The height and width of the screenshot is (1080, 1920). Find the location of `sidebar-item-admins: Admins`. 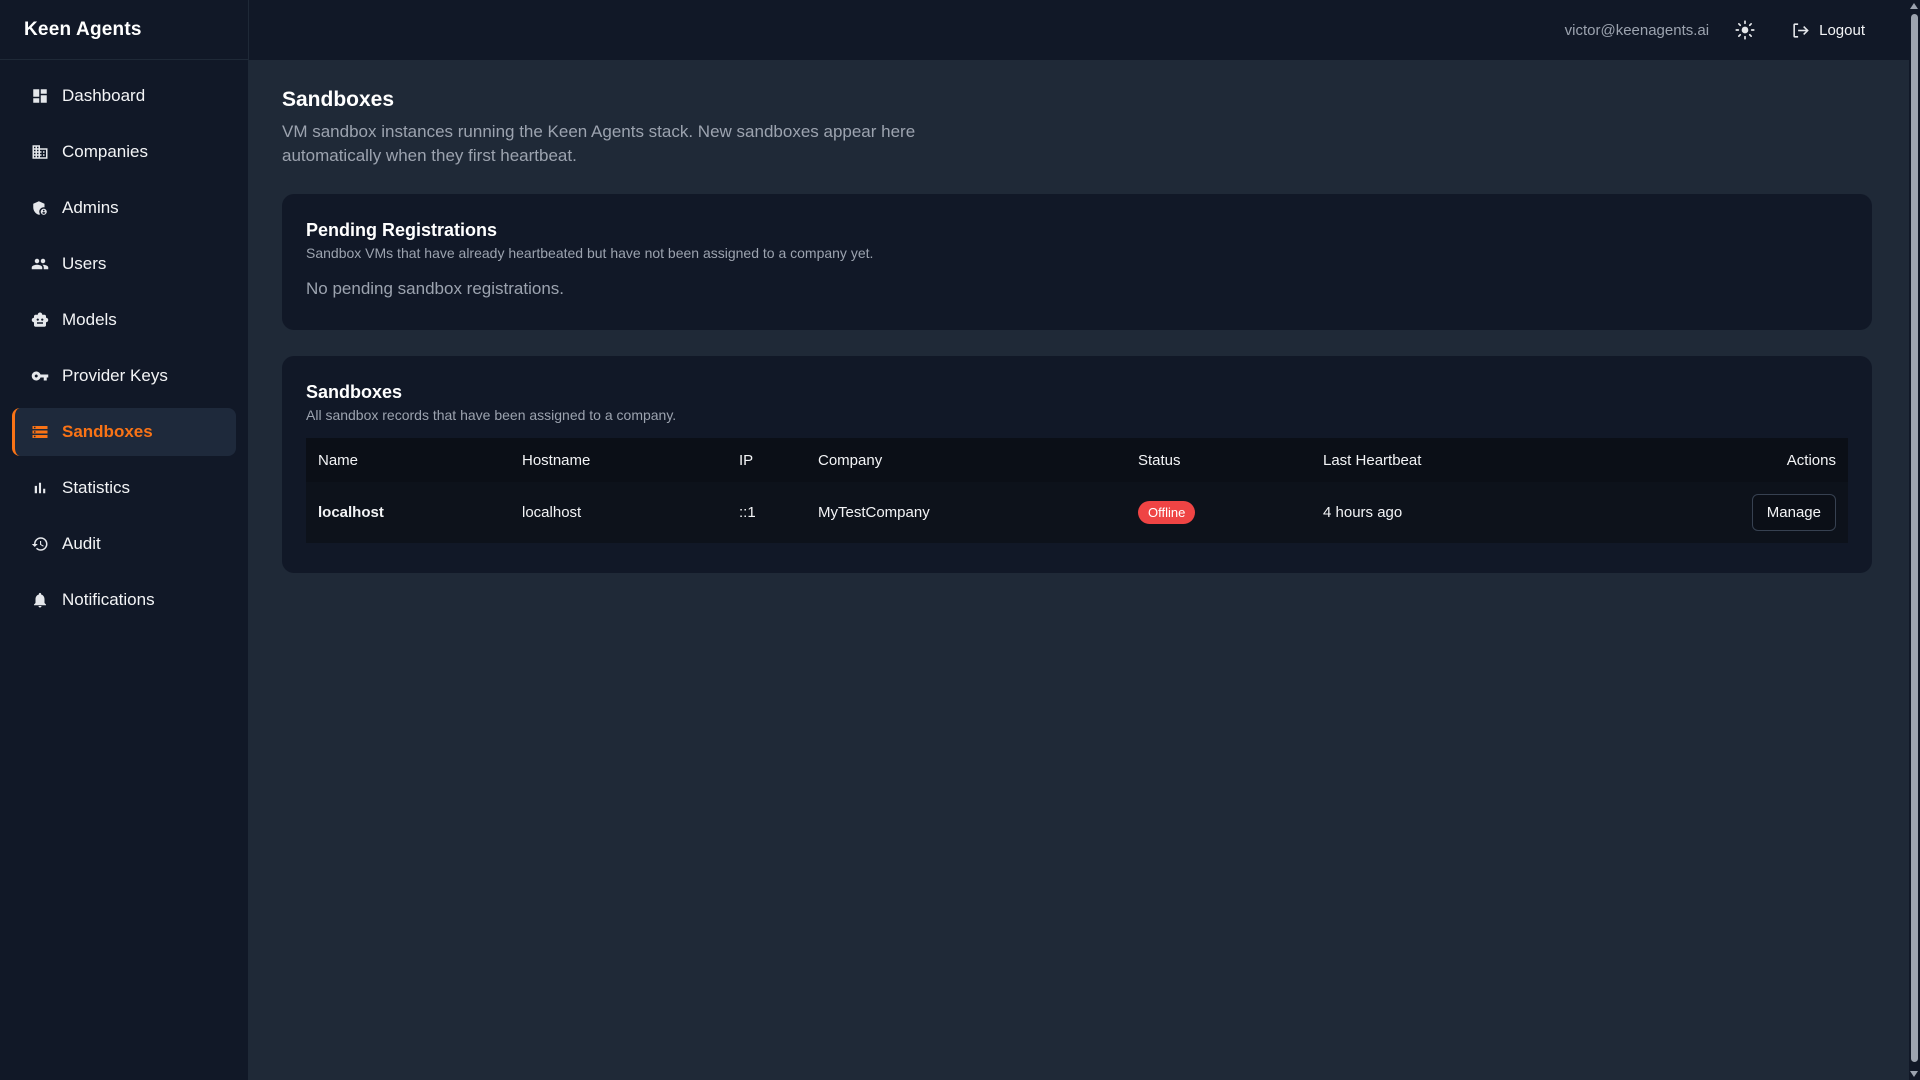

sidebar-item-admins: Admins is located at coordinates (124, 208).